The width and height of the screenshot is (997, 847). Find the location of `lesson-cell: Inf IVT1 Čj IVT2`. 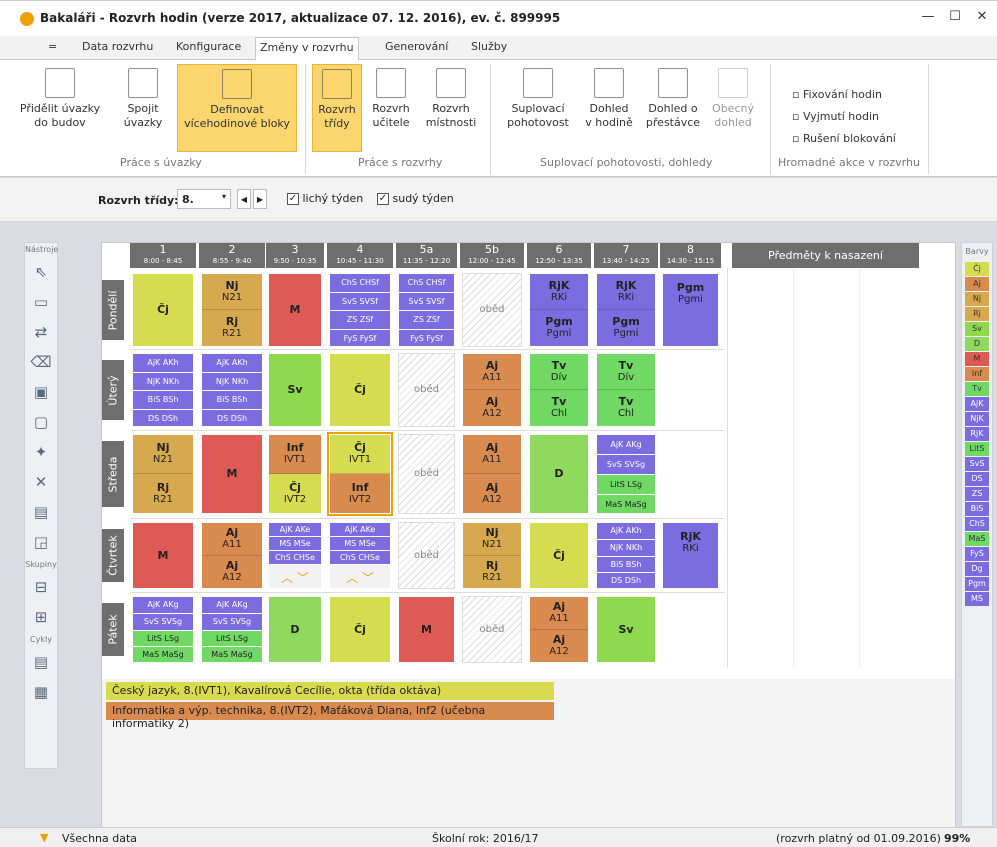

lesson-cell: Inf IVT1 Čj IVT2 is located at coordinates (295, 474).